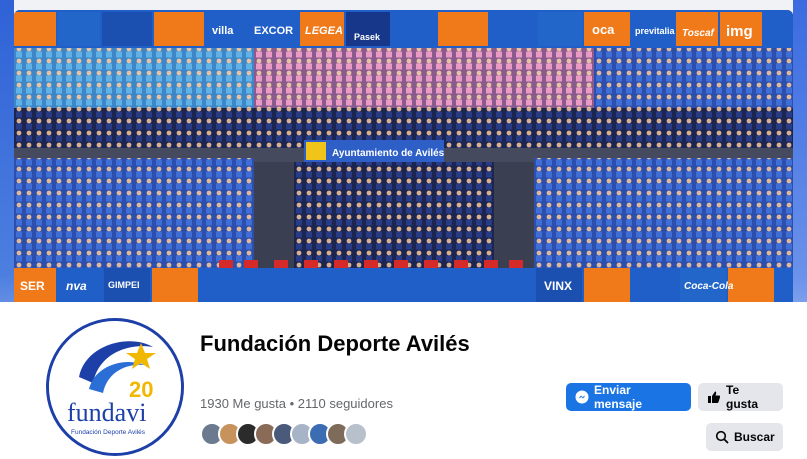 The height and width of the screenshot is (459, 807). I want to click on sponsor-excor: EXCOR, so click(273, 31).